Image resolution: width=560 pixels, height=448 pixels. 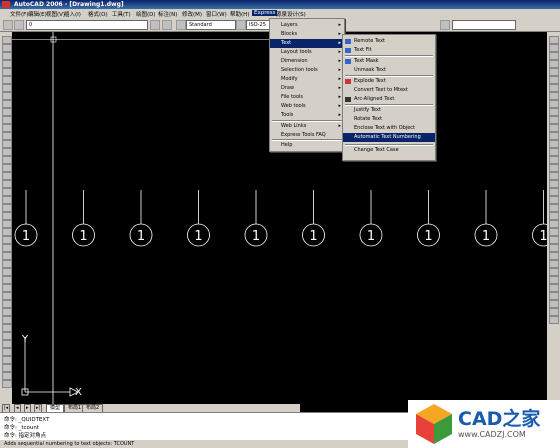 I want to click on text-menu-item: Unmask Text, so click(x=389, y=70).